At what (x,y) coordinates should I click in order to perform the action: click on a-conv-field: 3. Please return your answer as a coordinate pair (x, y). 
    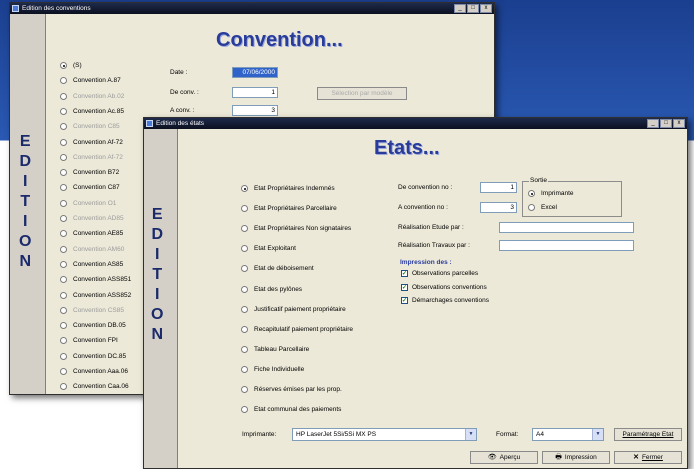
    Looking at the image, I should click on (255, 110).